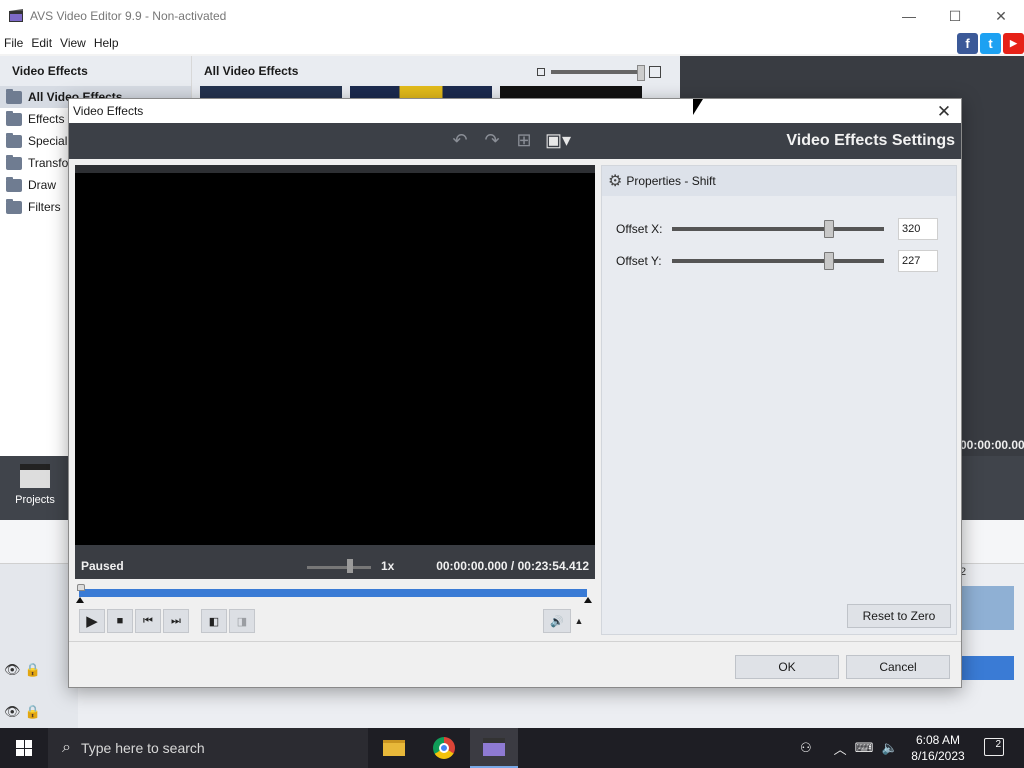  I want to click on offset-y-label: Offset Y:, so click(639, 261).